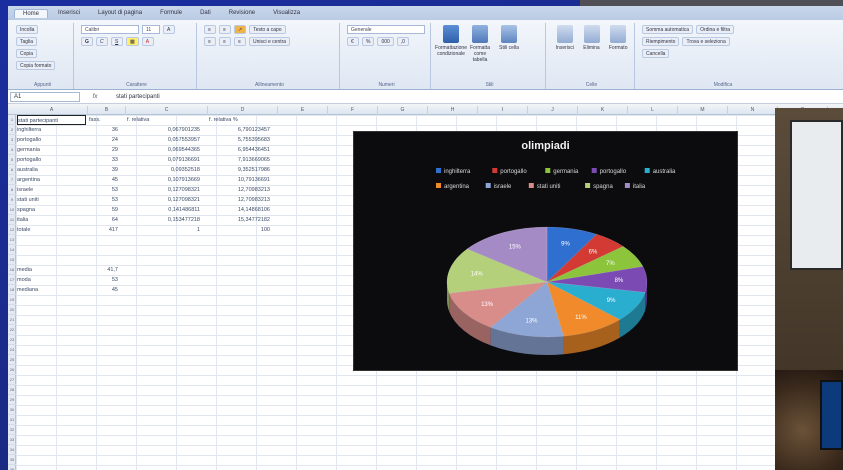 The width and height of the screenshot is (843, 470). What do you see at coordinates (476, 97) in the screenshot?
I see `formula-input: stati partecipanti` at bounding box center [476, 97].